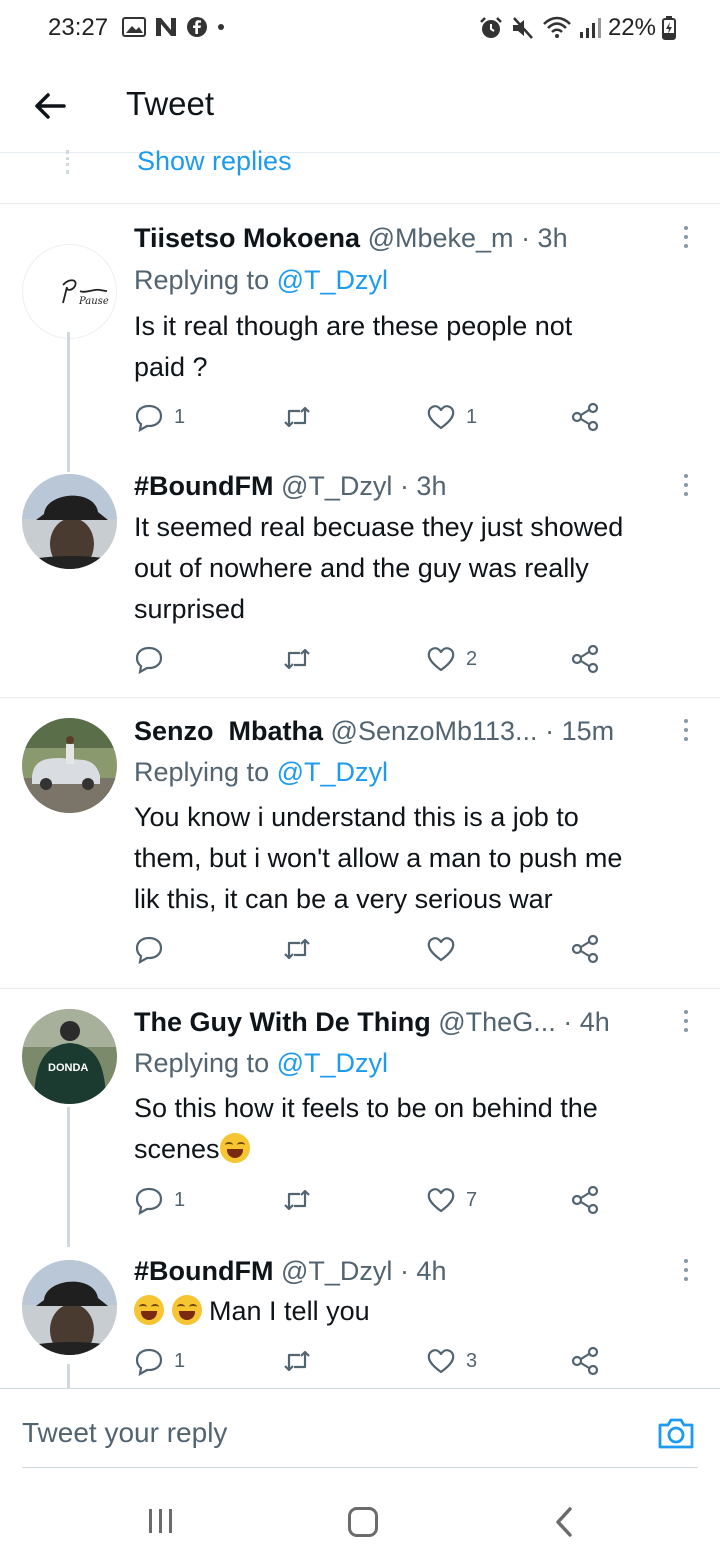  I want to click on tweet-text-line: them, but i won't allow a man to push me, so click(378, 858).